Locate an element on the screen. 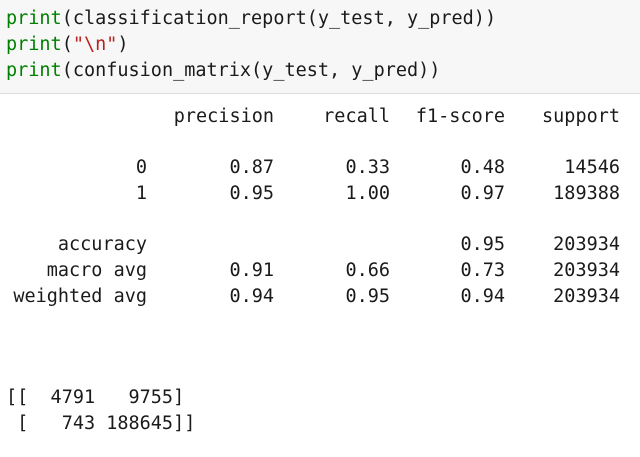 This screenshot has width=640, height=457. cell-recall is located at coordinates (340, 245).